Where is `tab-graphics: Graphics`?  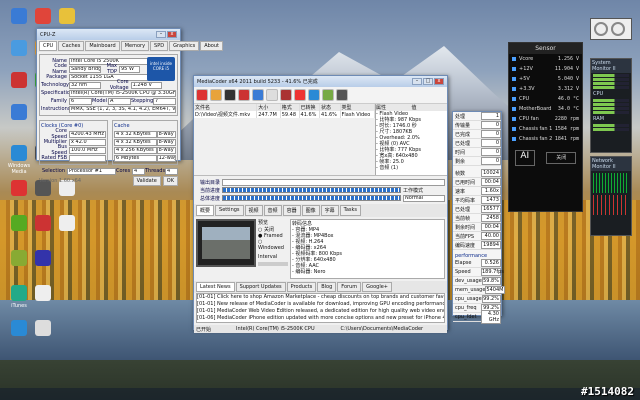
tab-graphics: Graphics is located at coordinates (184, 46).